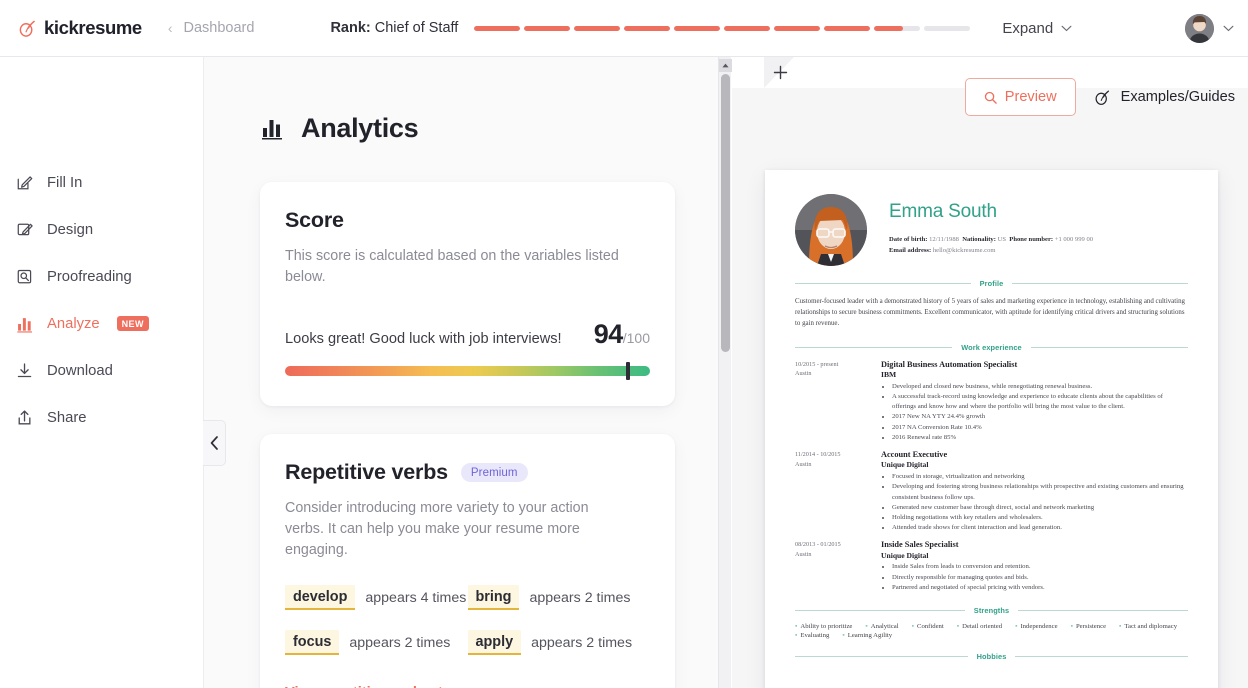 The height and width of the screenshot is (688, 1248). I want to click on strength-tag: ▪ Analytical, so click(882, 627).